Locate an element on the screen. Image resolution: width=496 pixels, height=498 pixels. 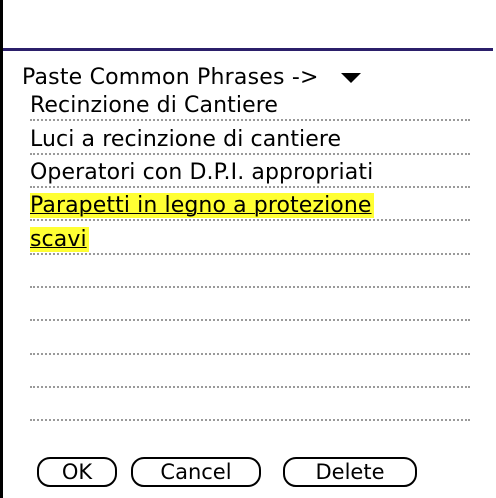
note-line: Recinzione di Cantiere is located at coordinates (154, 103).